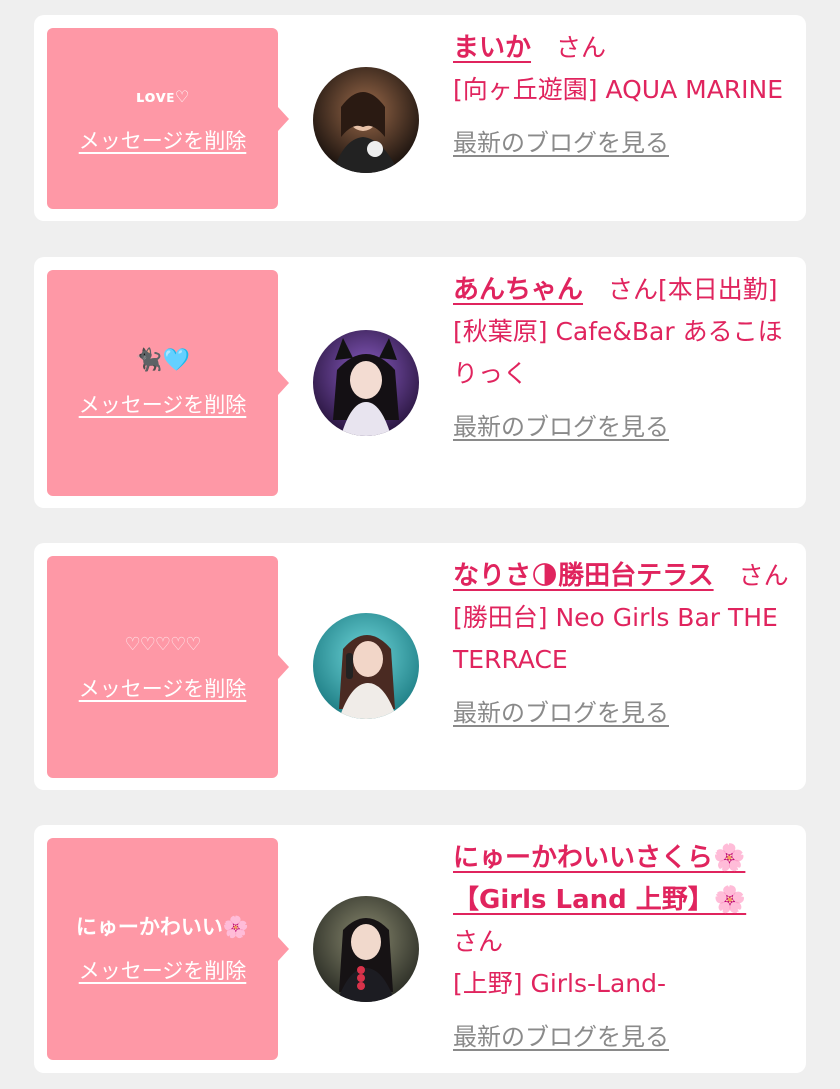  Describe the element at coordinates (163, 644) in the screenshot. I see `message-text: ♡♡♡♡♡` at that location.